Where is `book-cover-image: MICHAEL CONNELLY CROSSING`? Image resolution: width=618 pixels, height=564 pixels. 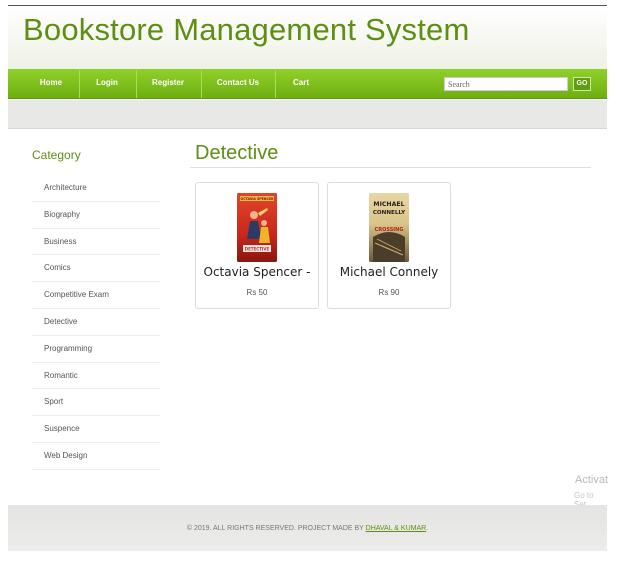
book-cover-image: MICHAEL CONNELLY CROSSING is located at coordinates (389, 227).